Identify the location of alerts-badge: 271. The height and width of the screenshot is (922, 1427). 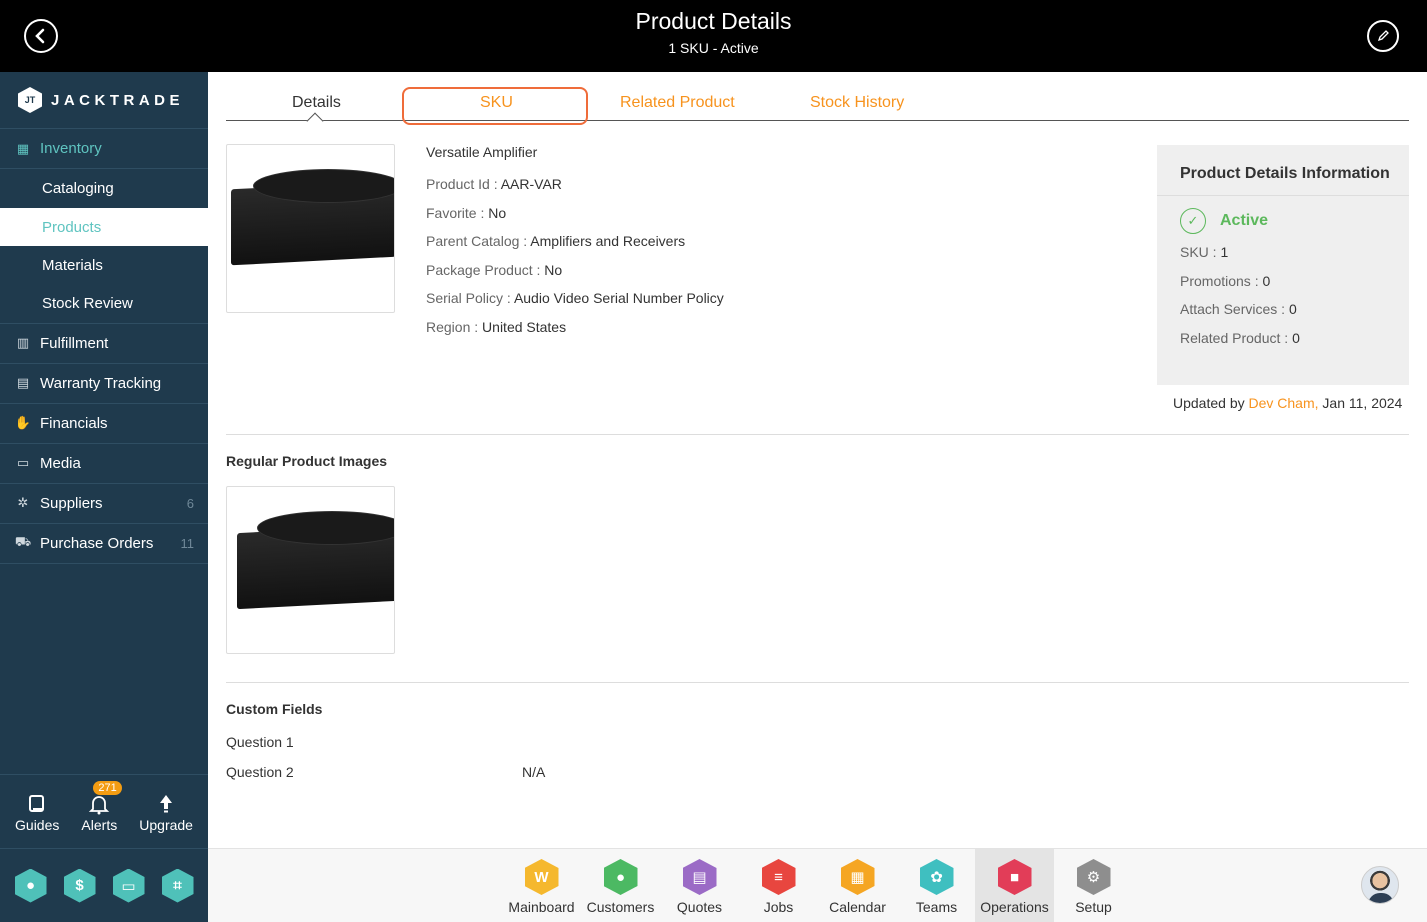
(107, 787).